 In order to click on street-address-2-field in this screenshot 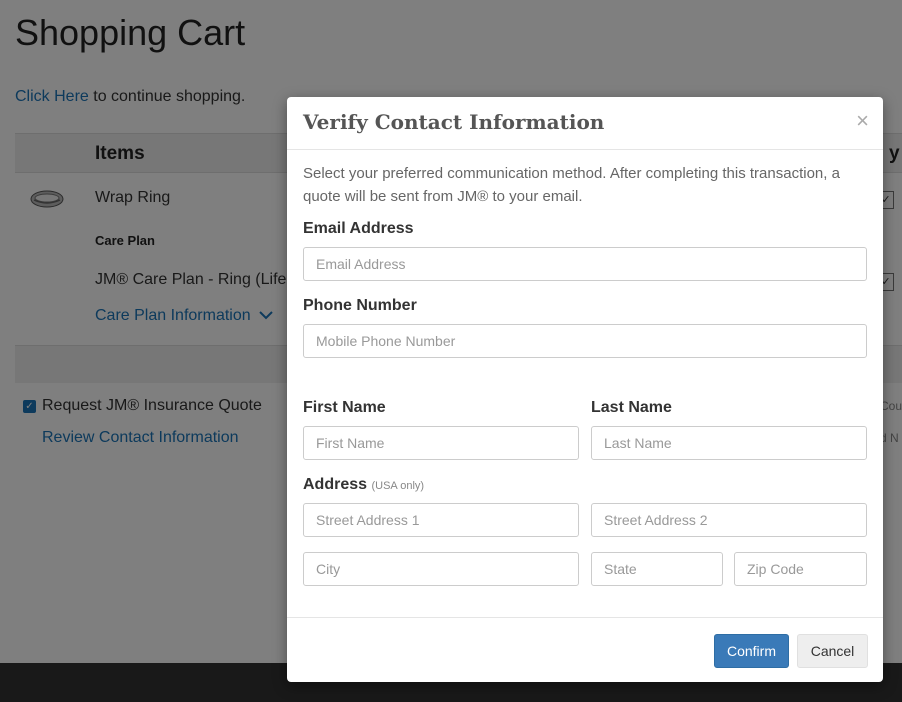, I will do `click(729, 520)`.